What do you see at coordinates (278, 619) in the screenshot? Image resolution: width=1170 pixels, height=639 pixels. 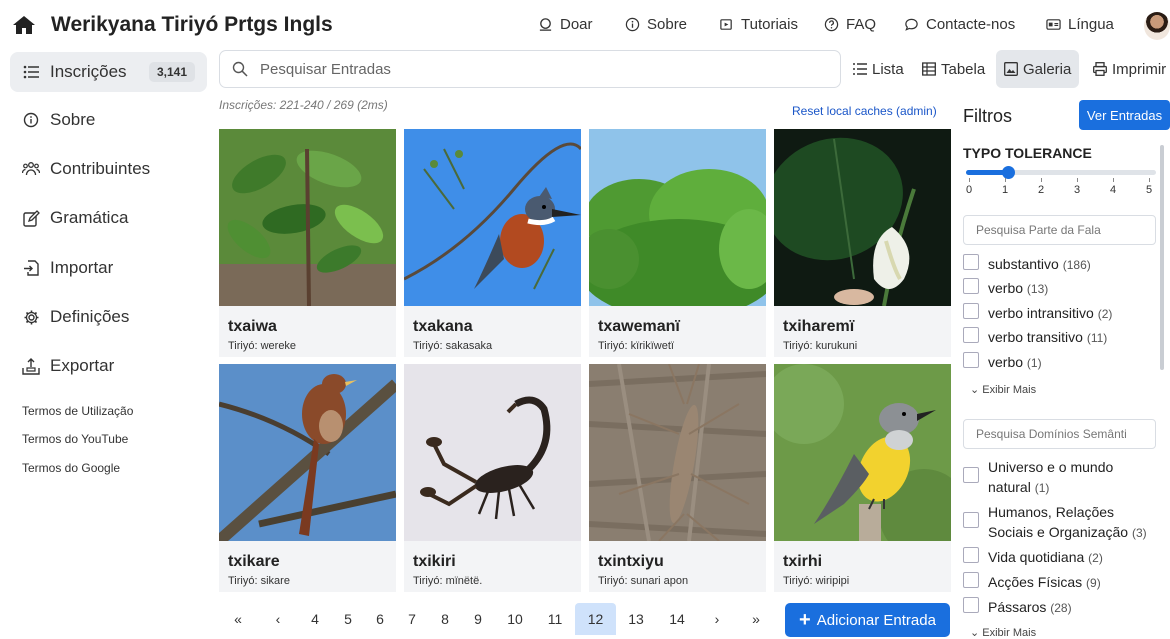 I see `prev-page-button: ‹` at bounding box center [278, 619].